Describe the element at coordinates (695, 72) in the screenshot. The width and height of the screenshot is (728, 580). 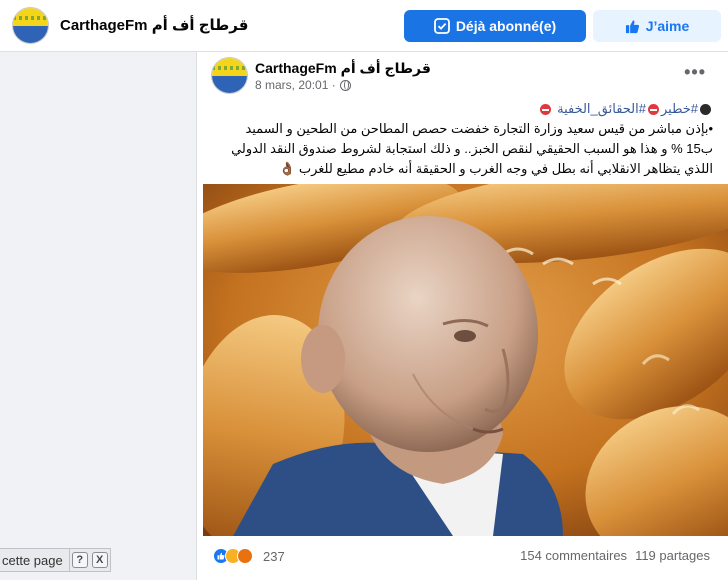
I see `more-options-icon: •••` at that location.